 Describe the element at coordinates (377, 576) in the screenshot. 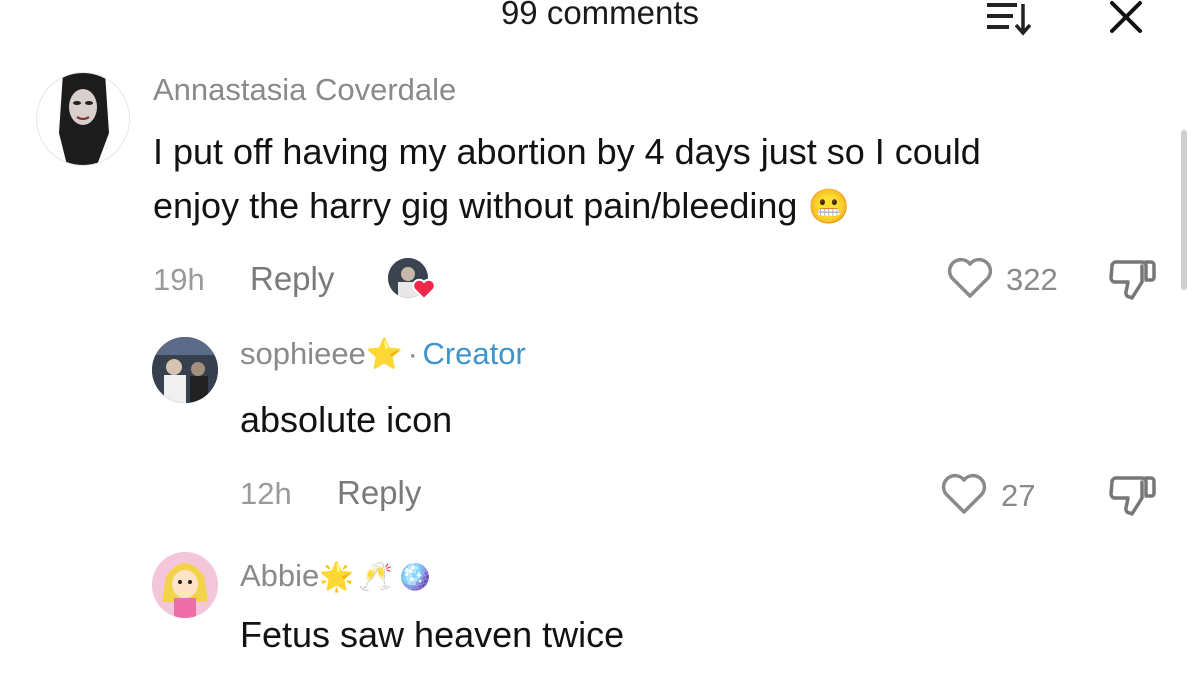

I see `emoji-icons: 🌟🥂🪩` at that location.